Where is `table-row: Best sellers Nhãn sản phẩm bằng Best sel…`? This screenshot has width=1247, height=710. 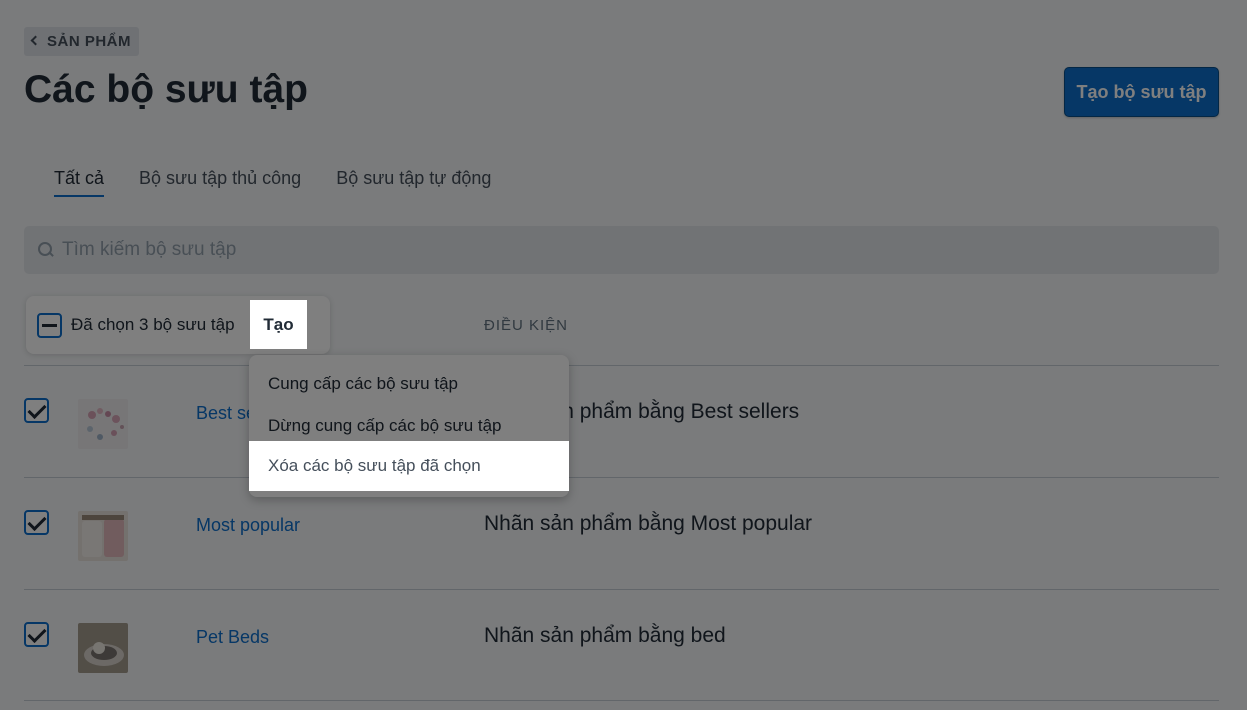 table-row: Best sellers Nhãn sản phẩm bằng Best sel… is located at coordinates (621, 421).